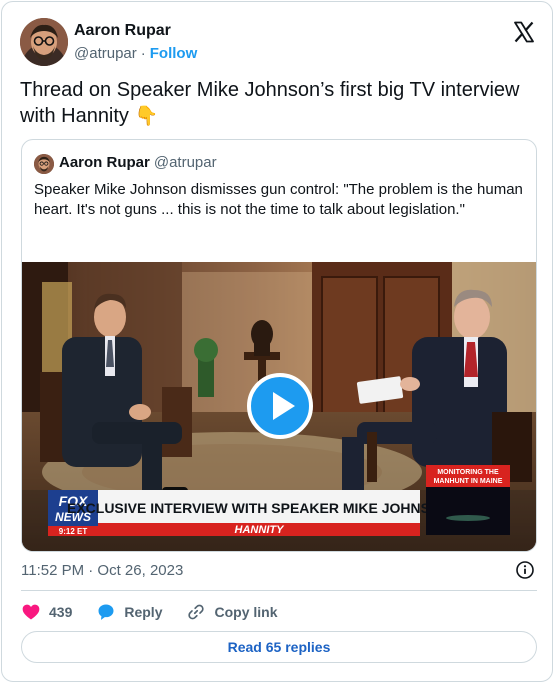 The height and width of the screenshot is (684, 555). I want to click on author-handle-line: @atrupar · Follow, so click(135, 53).